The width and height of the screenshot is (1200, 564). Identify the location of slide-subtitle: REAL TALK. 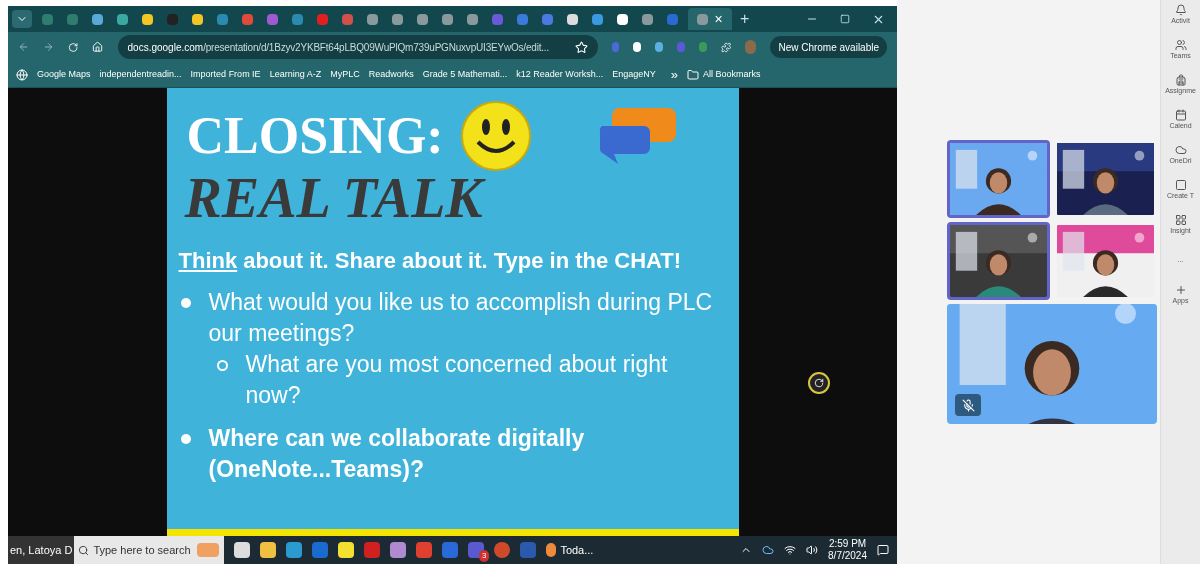
(461, 198).